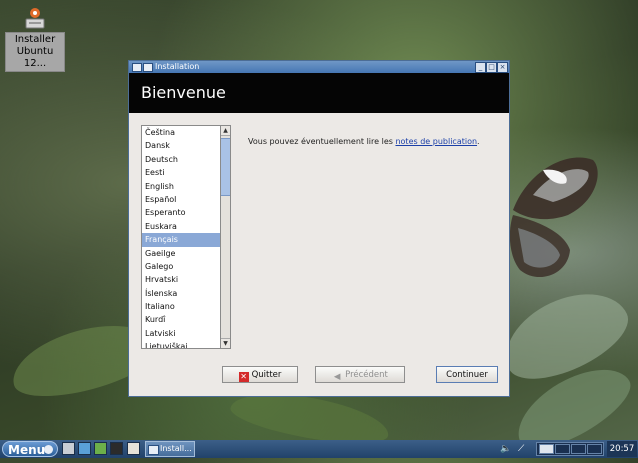  I want to click on quit-button: ✕ Quitter, so click(260, 374).